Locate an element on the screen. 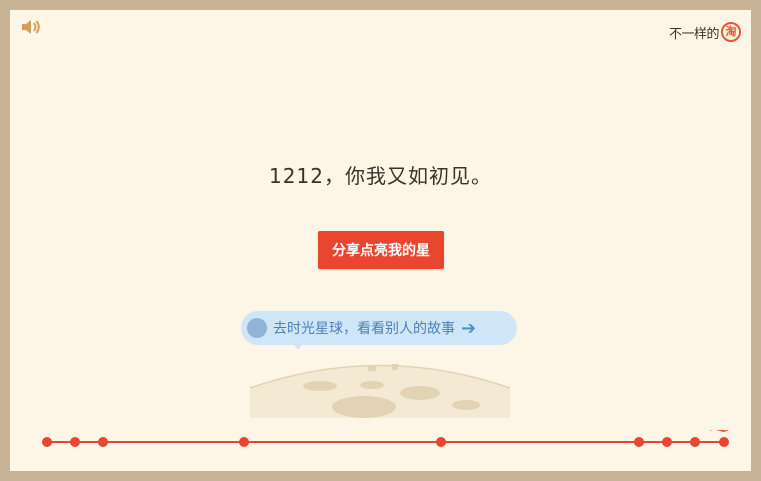 This screenshot has width=761, height=481. time-planet-link: 去时光星球，看看别人的故事 ➔ is located at coordinates (380, 363).